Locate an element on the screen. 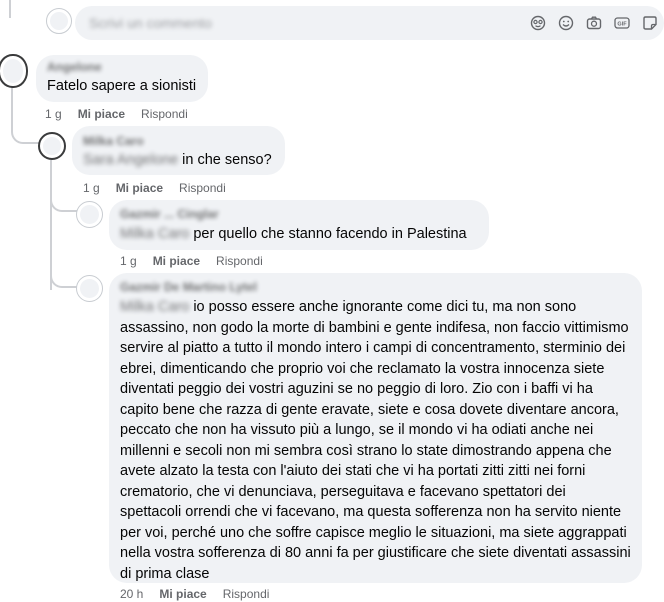 This screenshot has height=602, width=664. thread-line-main is located at coordinates (12, 108).